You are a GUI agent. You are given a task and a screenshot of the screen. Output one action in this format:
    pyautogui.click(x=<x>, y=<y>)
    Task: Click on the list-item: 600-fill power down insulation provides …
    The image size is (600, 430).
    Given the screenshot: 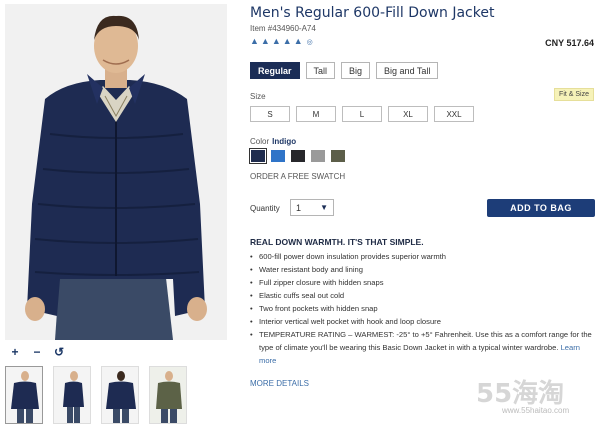 What is the action you would take?
    pyautogui.click(x=422, y=256)
    